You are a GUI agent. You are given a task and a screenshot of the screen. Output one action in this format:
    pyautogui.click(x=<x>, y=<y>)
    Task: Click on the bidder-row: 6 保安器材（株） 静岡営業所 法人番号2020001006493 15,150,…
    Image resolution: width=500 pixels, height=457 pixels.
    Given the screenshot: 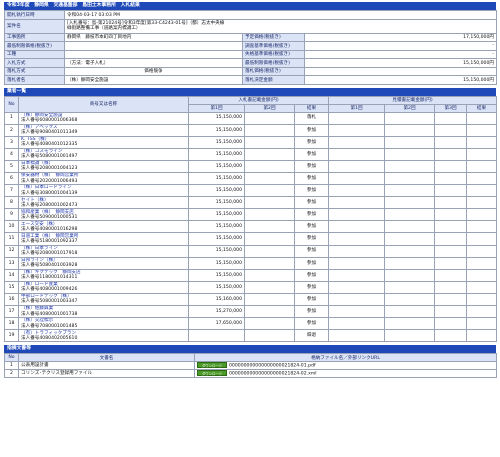 What is the action you would take?
    pyautogui.click(x=251, y=178)
    